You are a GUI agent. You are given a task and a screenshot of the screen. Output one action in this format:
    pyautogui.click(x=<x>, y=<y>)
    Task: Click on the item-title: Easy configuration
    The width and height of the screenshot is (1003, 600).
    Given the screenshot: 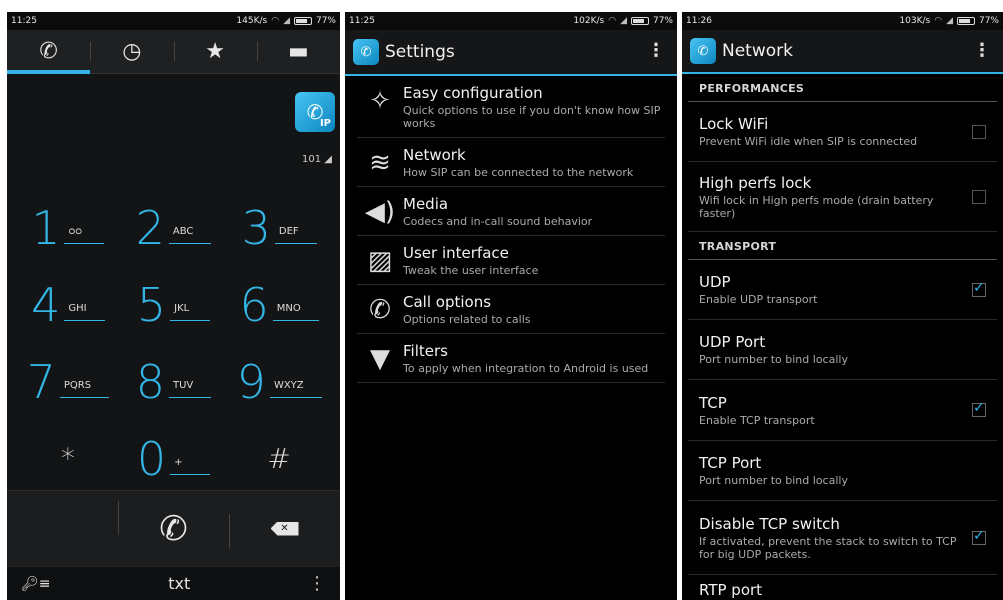 What is the action you would take?
    pyautogui.click(x=473, y=93)
    